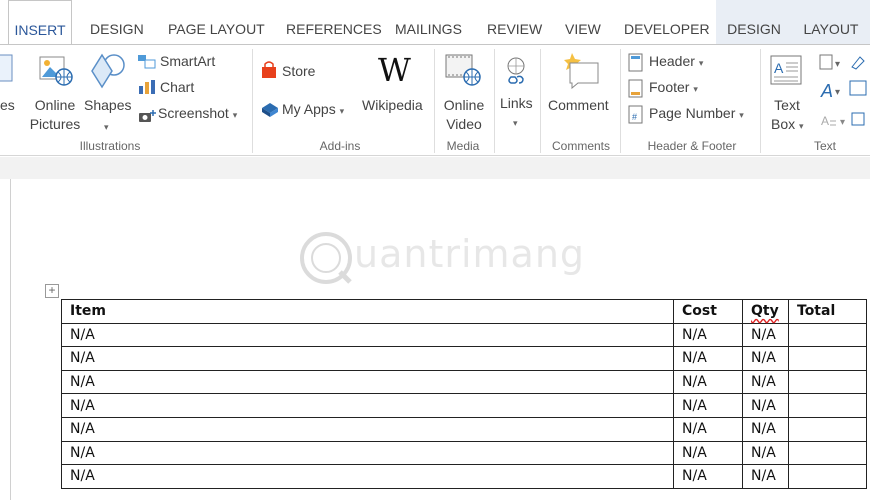 The width and height of the screenshot is (870, 500). What do you see at coordinates (787, 72) in the screenshot?
I see `text-box-icon: A` at bounding box center [787, 72].